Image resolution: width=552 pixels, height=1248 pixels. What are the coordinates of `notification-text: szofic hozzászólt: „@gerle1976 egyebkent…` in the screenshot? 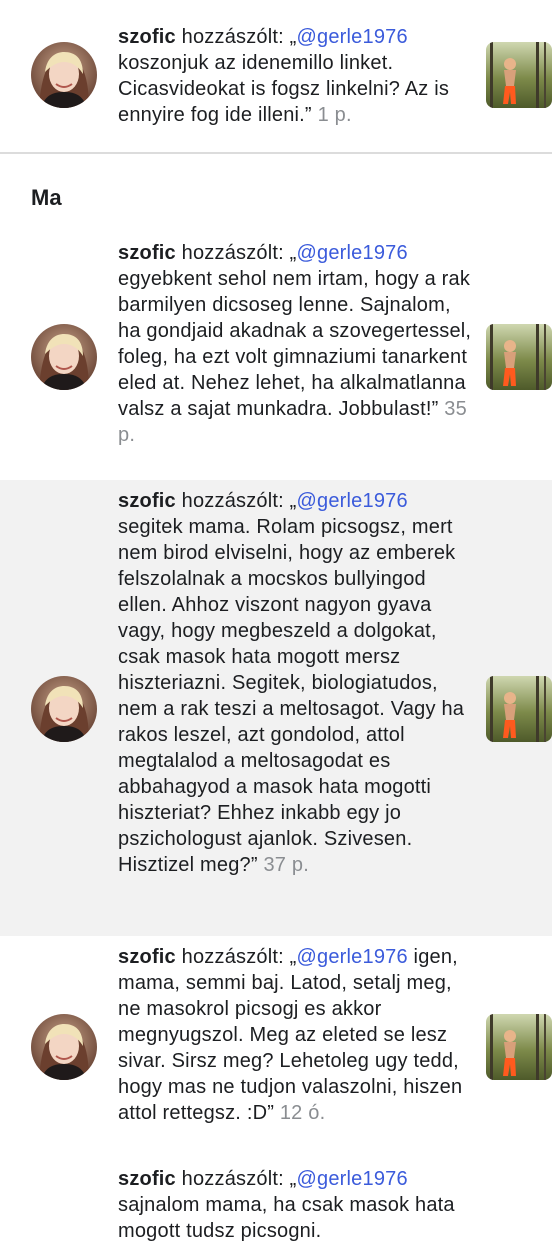 It's located at (298, 344).